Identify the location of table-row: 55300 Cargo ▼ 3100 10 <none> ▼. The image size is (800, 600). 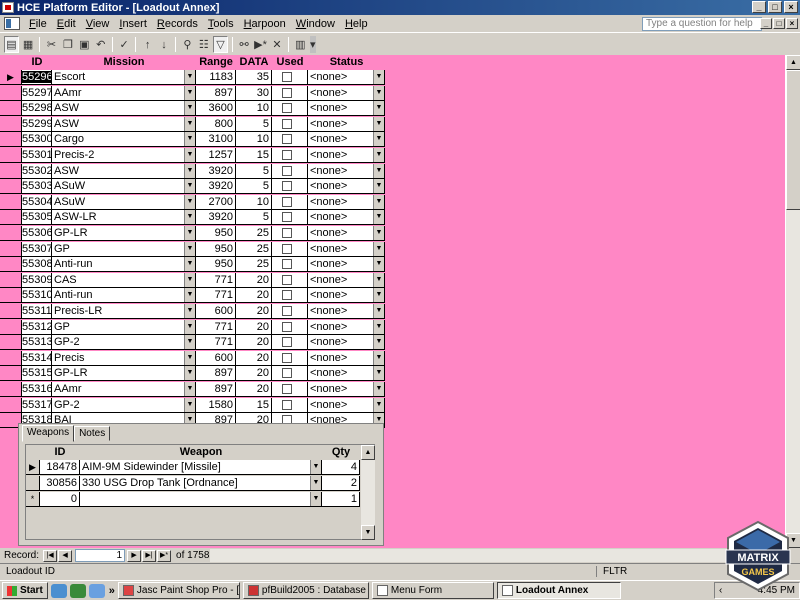
(192, 140).